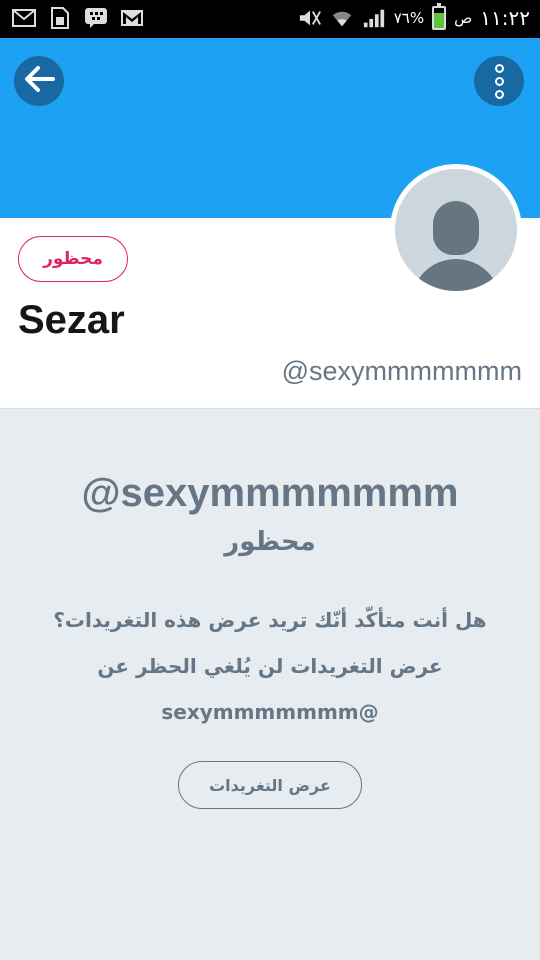 The height and width of the screenshot is (960, 540). I want to click on status-bar: ٧٦% ص ١١:٢٢, so click(270, 19).